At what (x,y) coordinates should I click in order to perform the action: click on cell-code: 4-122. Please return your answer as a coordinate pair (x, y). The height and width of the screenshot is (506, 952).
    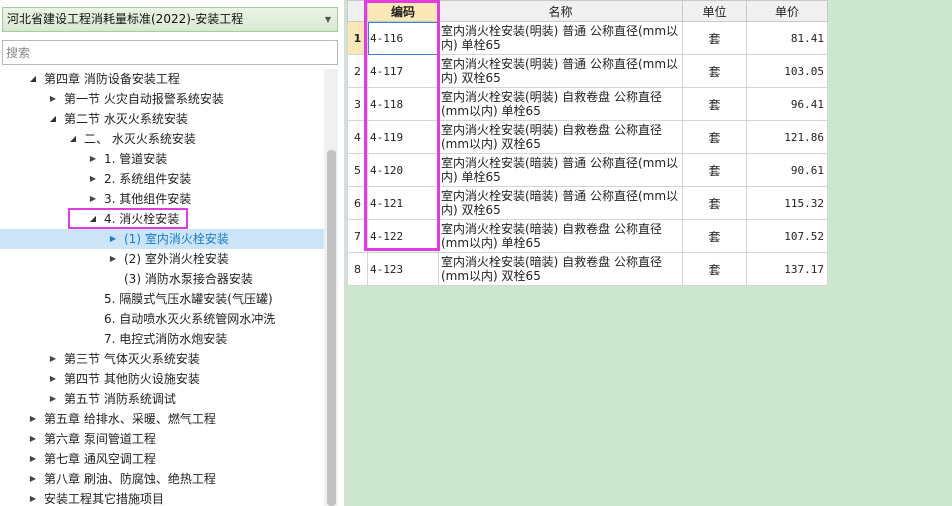
    Looking at the image, I should click on (403, 236).